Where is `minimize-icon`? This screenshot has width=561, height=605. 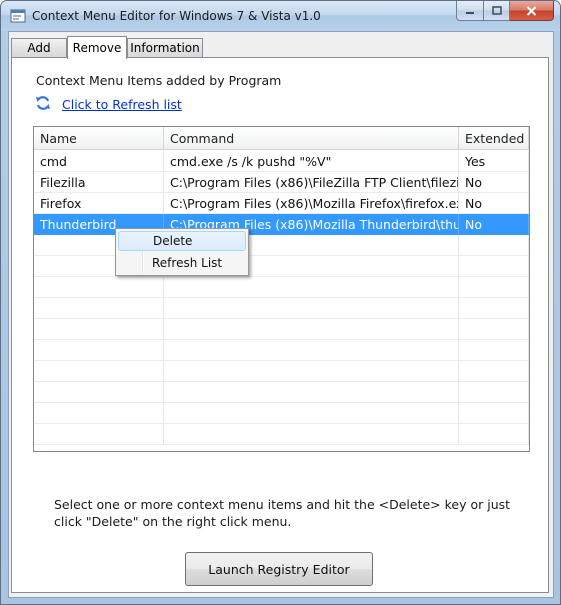 minimize-icon is located at coordinates (470, 12).